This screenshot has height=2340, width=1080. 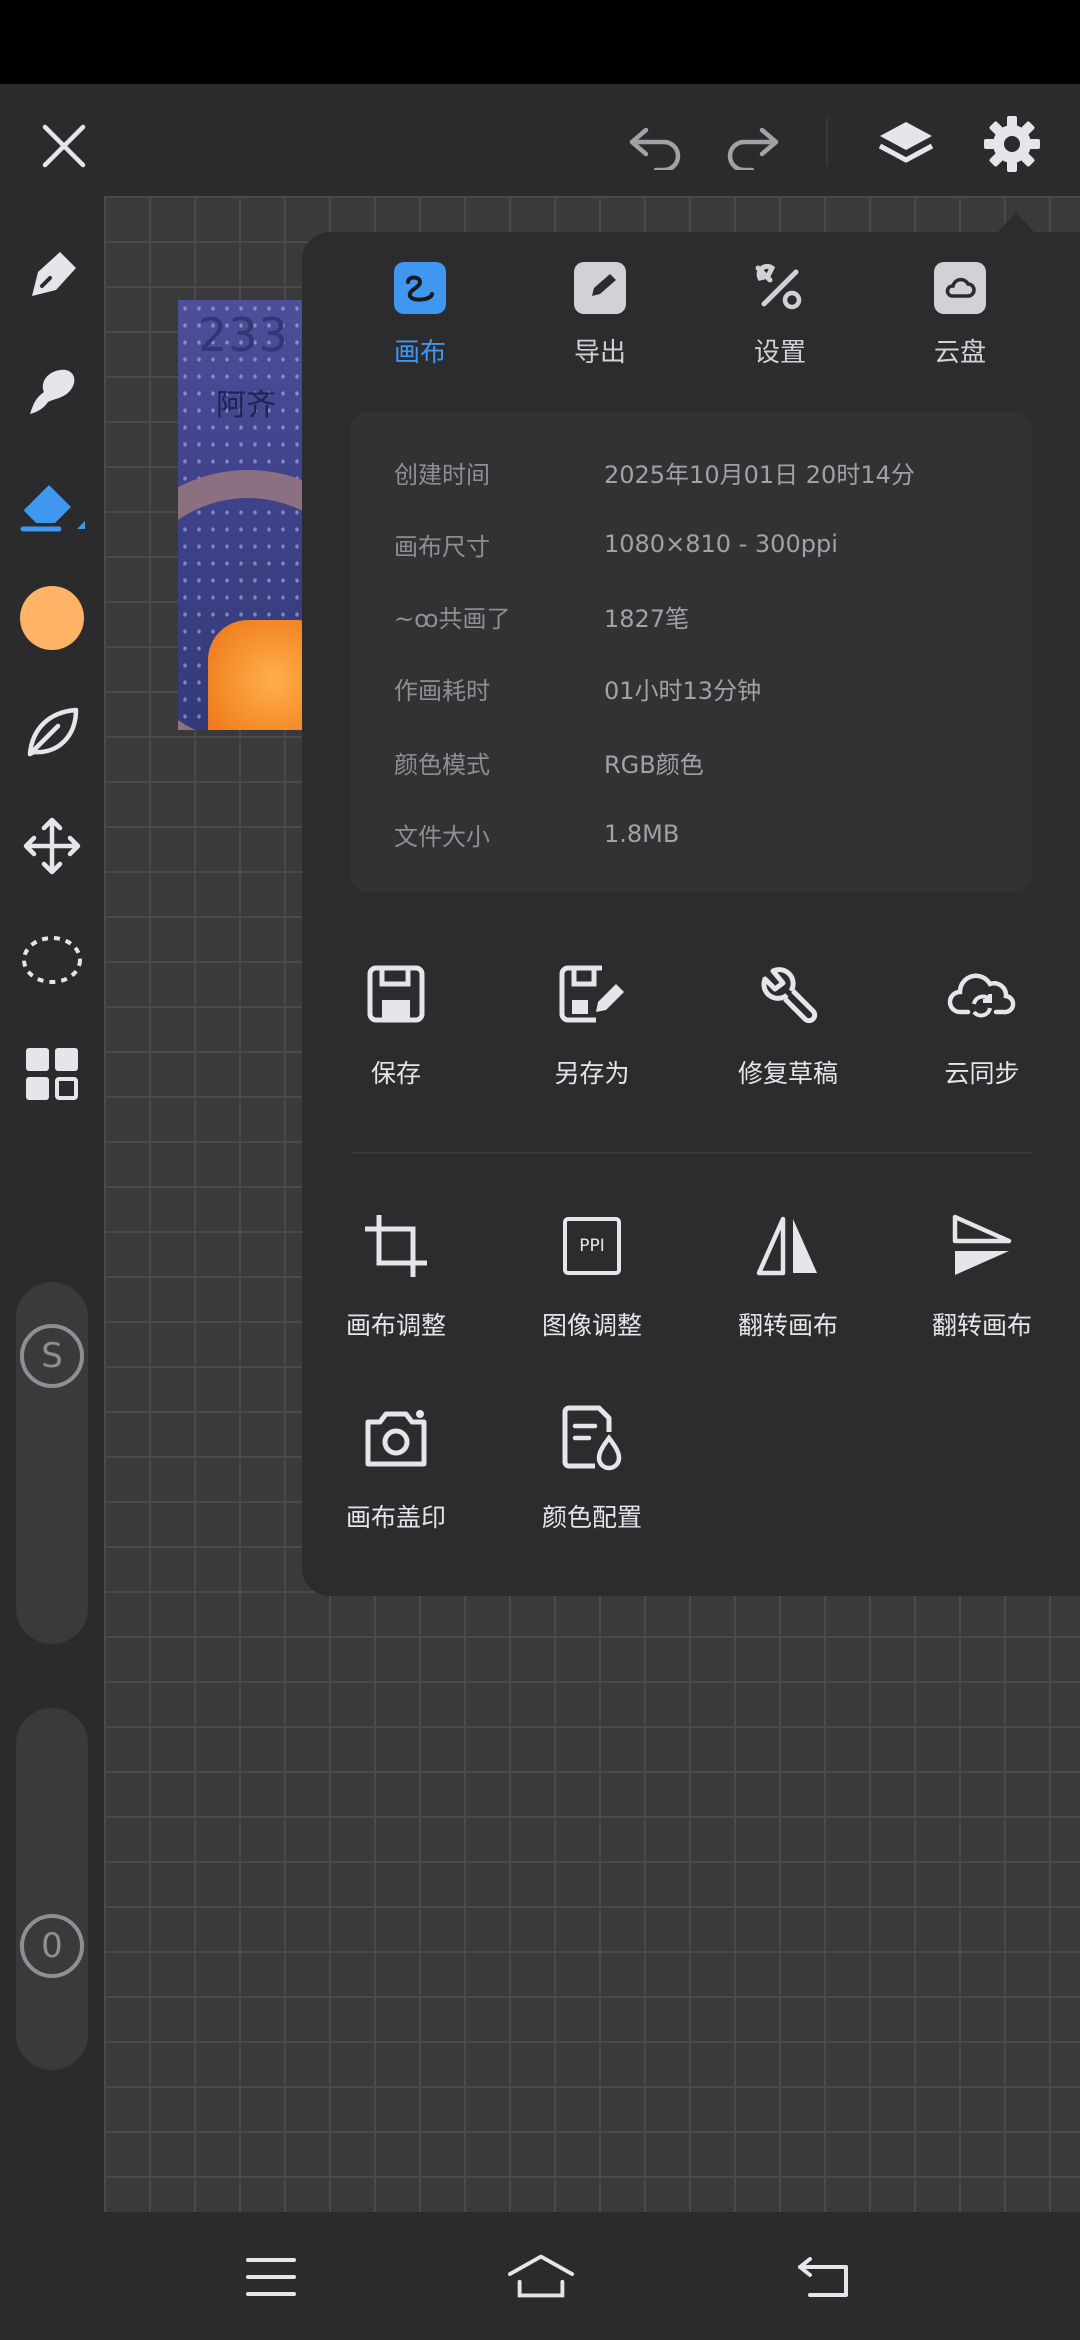 What do you see at coordinates (787, 1325) in the screenshot?
I see `flip-horizontal-label: 翻转画布` at bounding box center [787, 1325].